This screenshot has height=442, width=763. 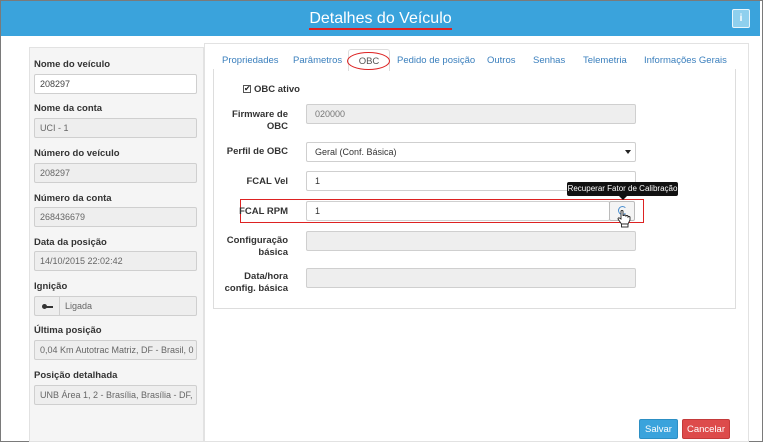 I want to click on tab-senhas: Senhas, so click(x=549, y=60).